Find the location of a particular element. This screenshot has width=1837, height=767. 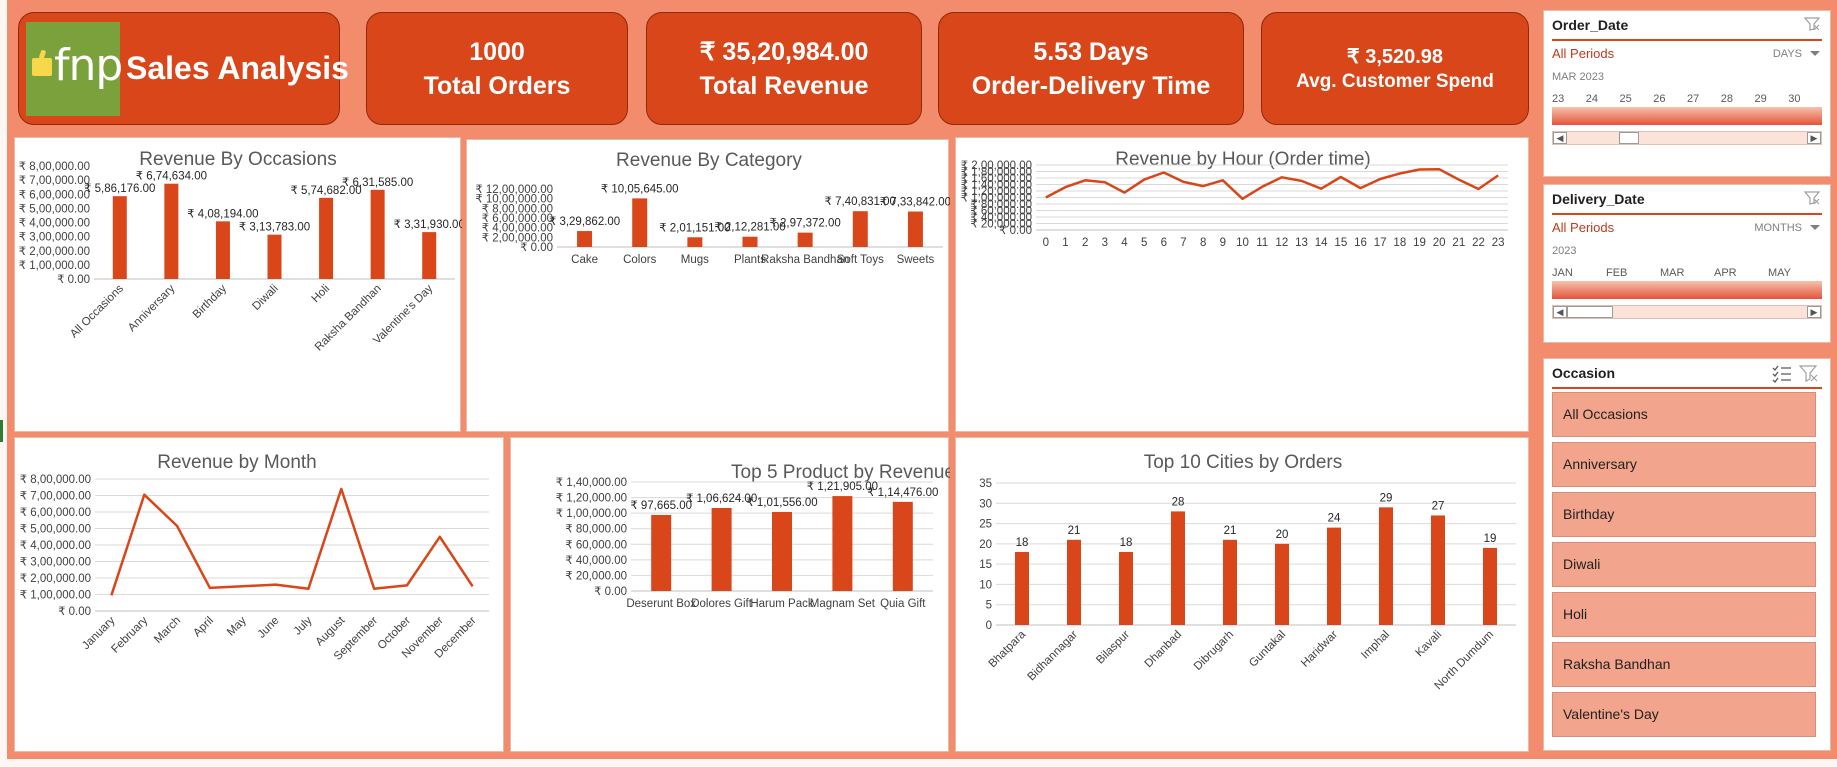

y-tick-label: ₹ 12,00,000.00 is located at coordinates (514, 190).